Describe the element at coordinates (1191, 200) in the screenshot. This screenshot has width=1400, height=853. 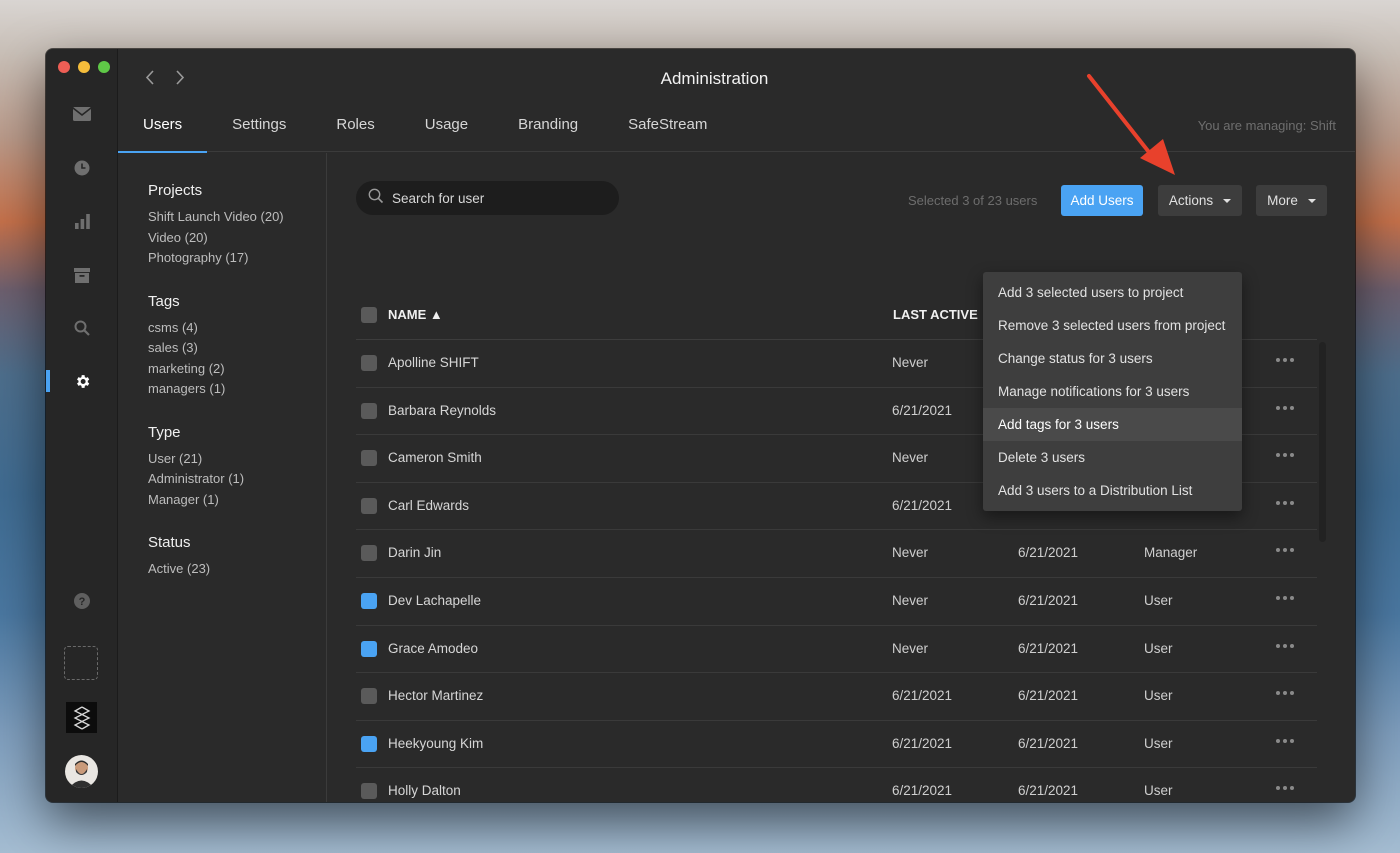
I see `actions-label: Actions` at that location.